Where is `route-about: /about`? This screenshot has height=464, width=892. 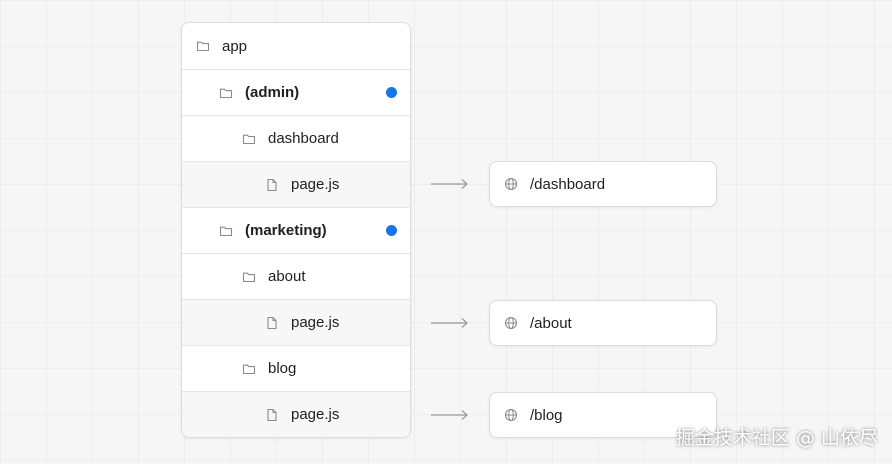
route-about: /about is located at coordinates (603, 323).